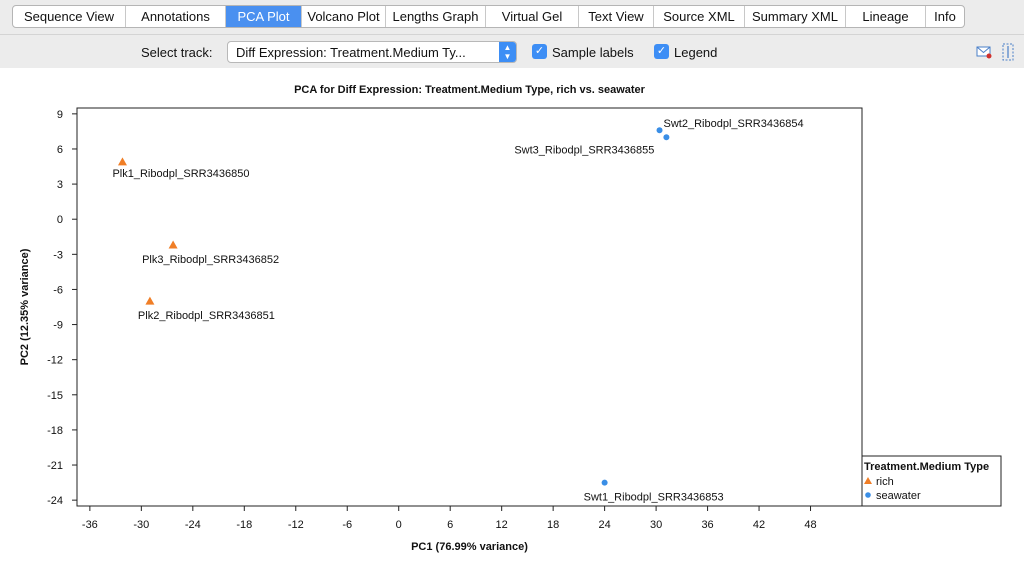 The image size is (1024, 573). What do you see at coordinates (886, 16) in the screenshot?
I see `tab-lineage: Lineage` at bounding box center [886, 16].